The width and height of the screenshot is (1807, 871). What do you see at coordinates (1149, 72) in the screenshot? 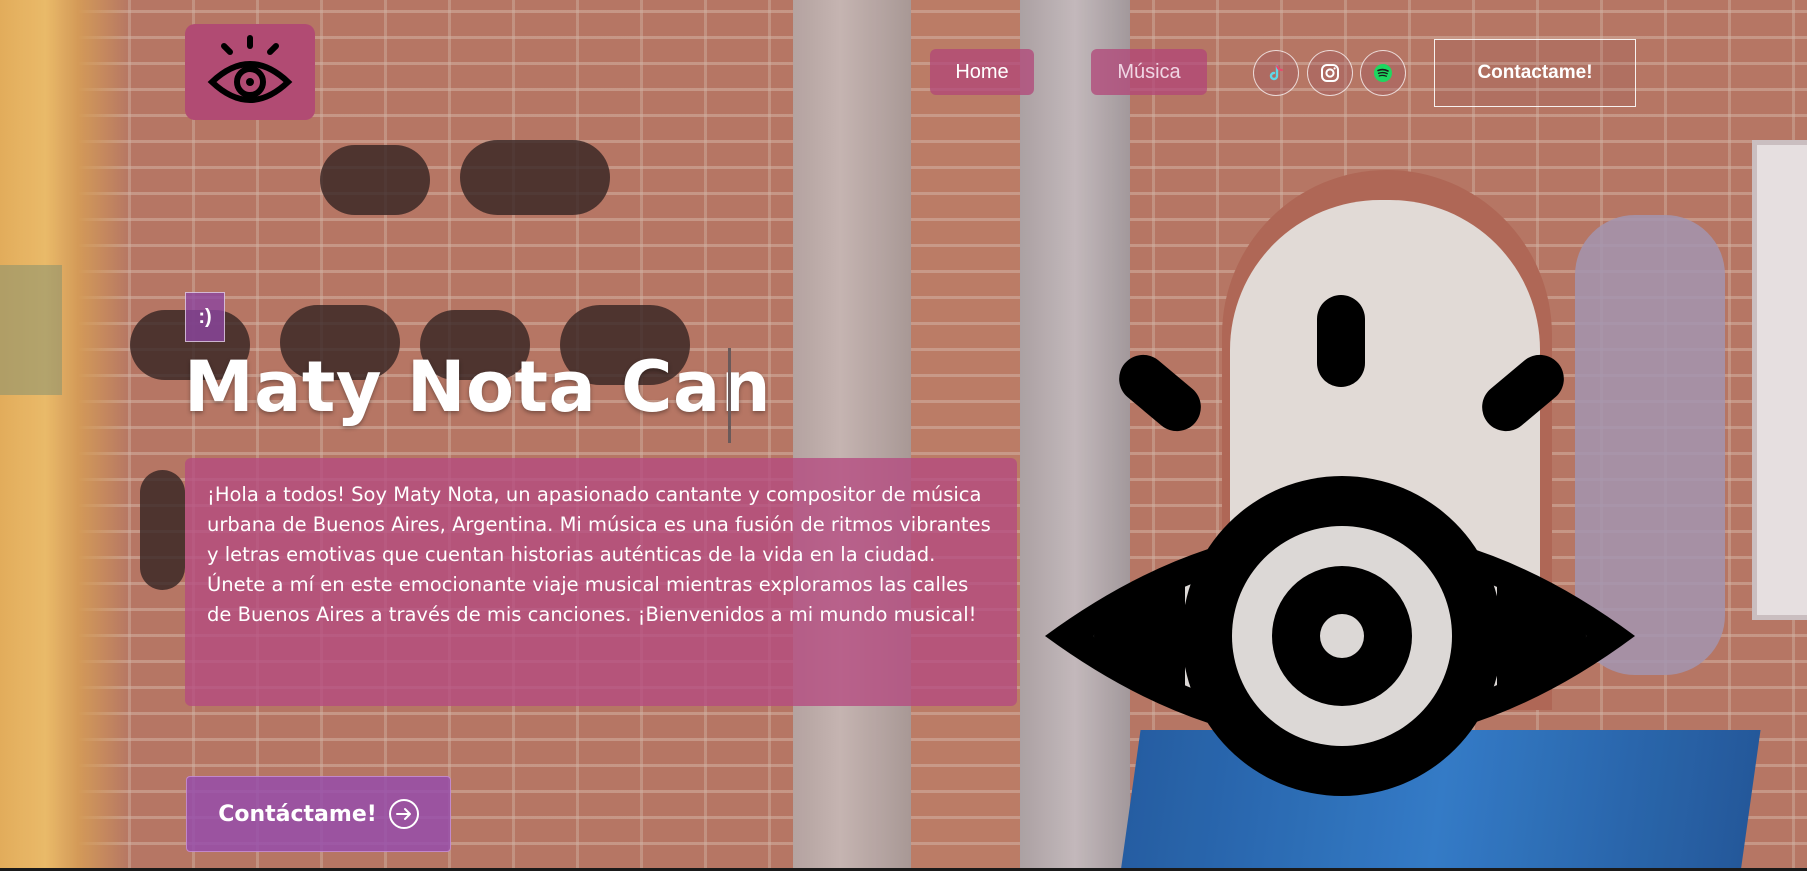
I see `nav-musica-link: Música` at bounding box center [1149, 72].